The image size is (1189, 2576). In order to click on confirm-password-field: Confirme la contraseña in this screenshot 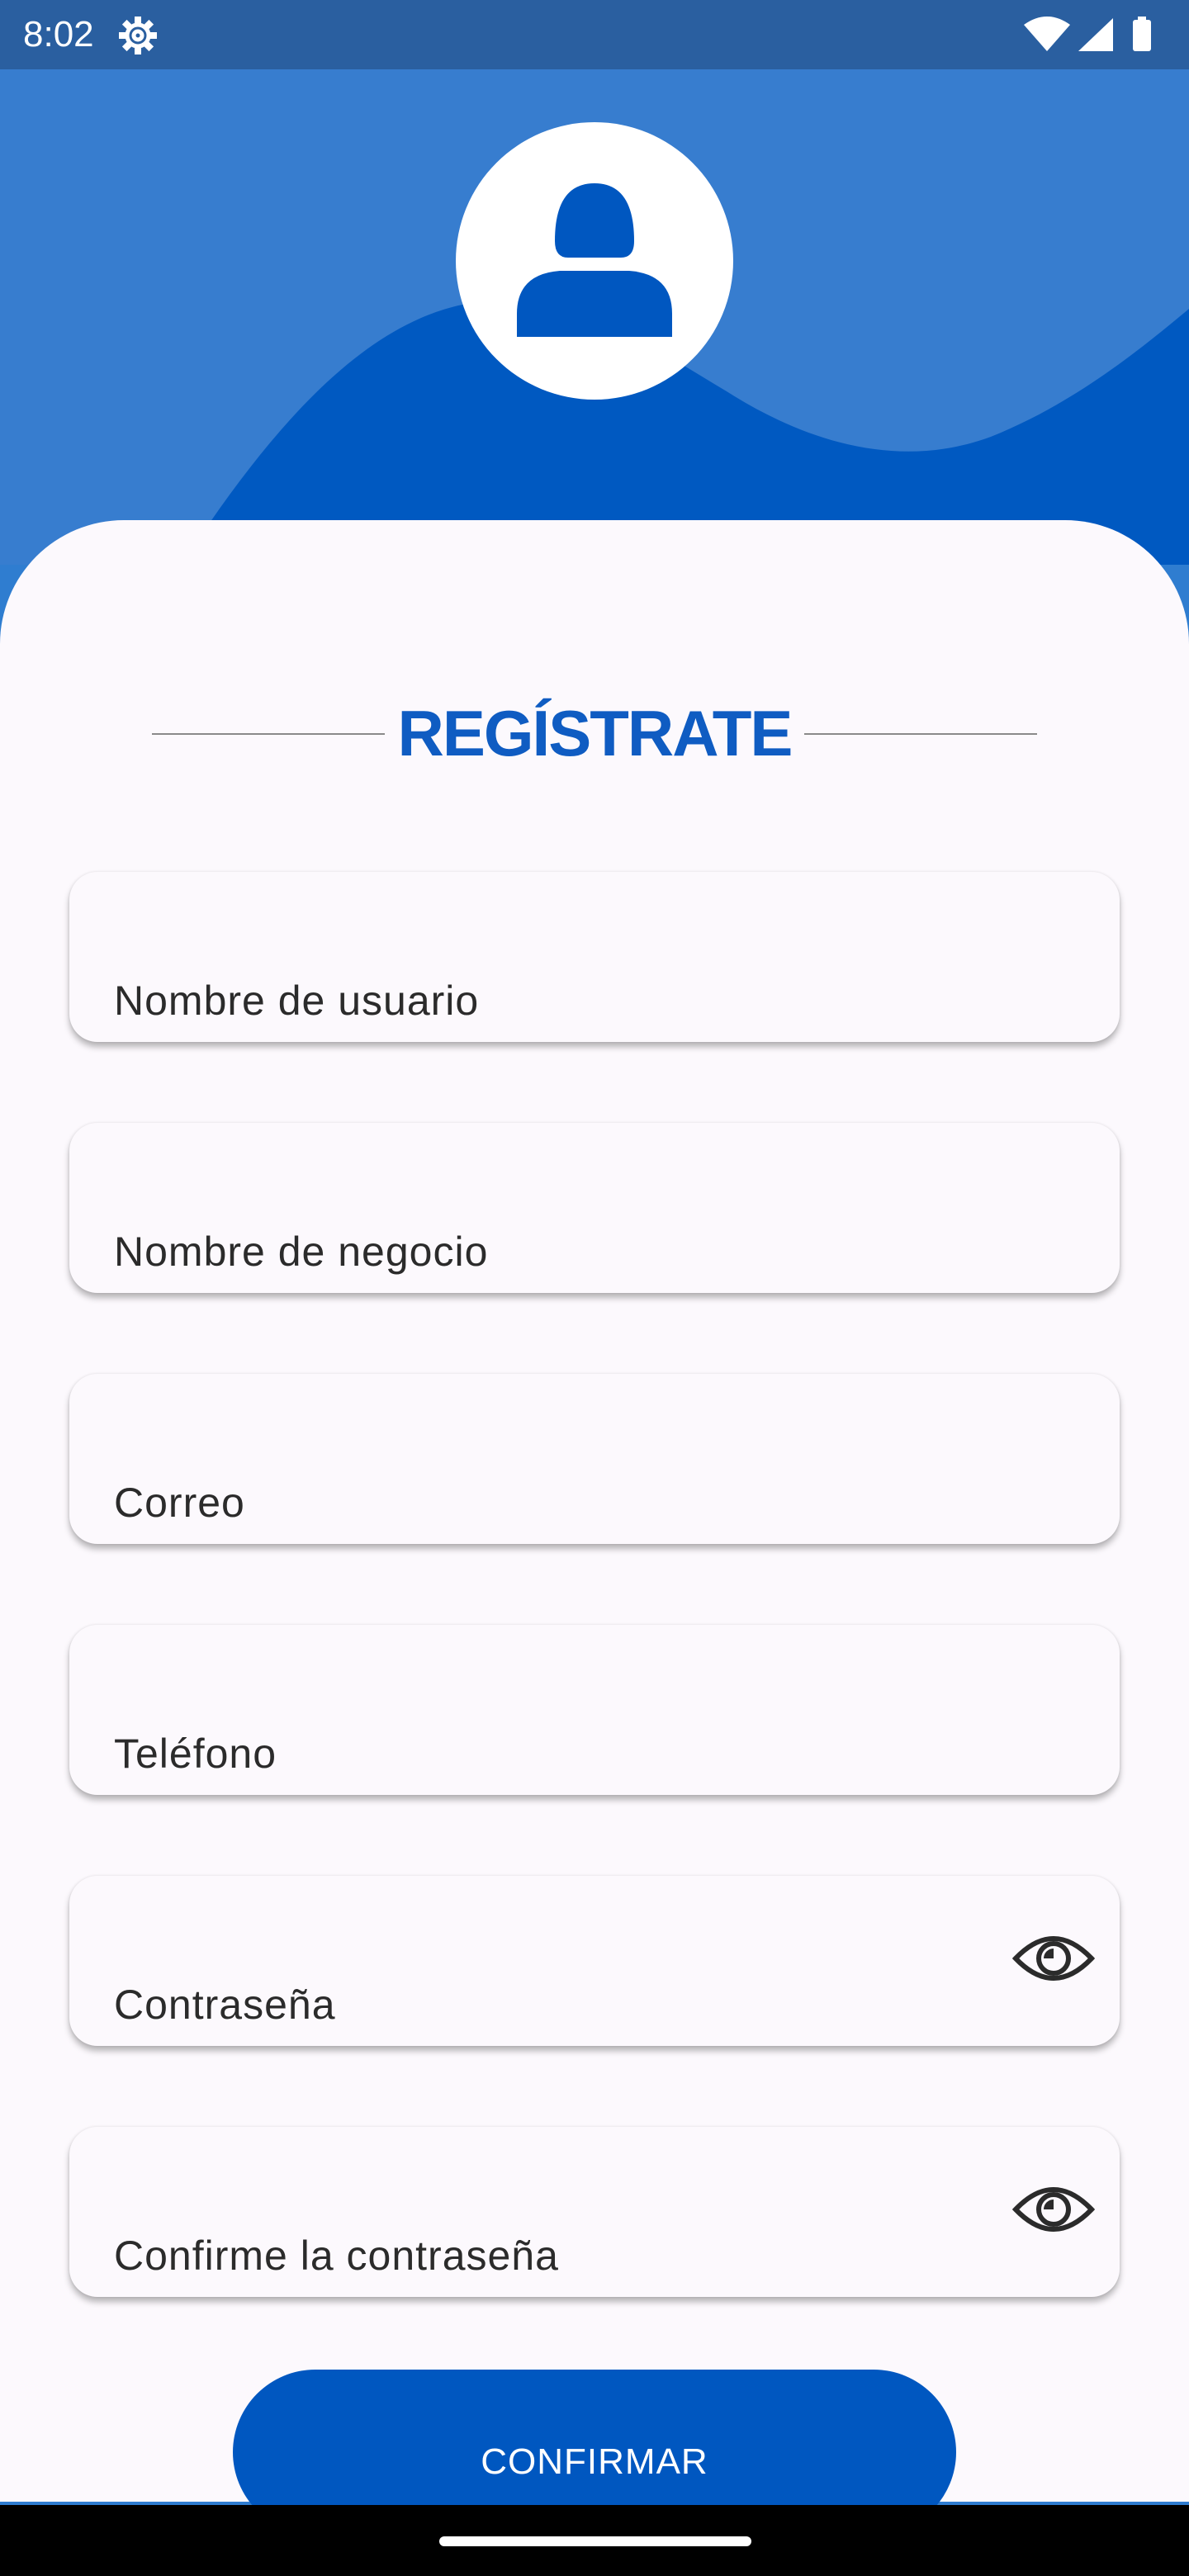, I will do `click(594, 2212)`.